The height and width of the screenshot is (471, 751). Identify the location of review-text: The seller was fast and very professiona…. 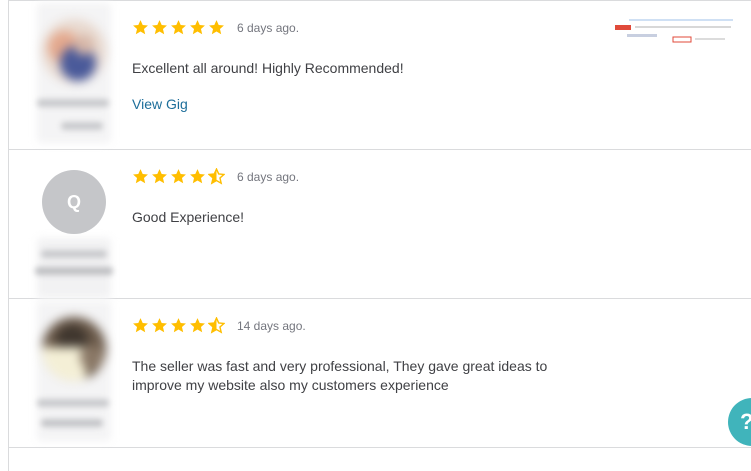
(340, 375).